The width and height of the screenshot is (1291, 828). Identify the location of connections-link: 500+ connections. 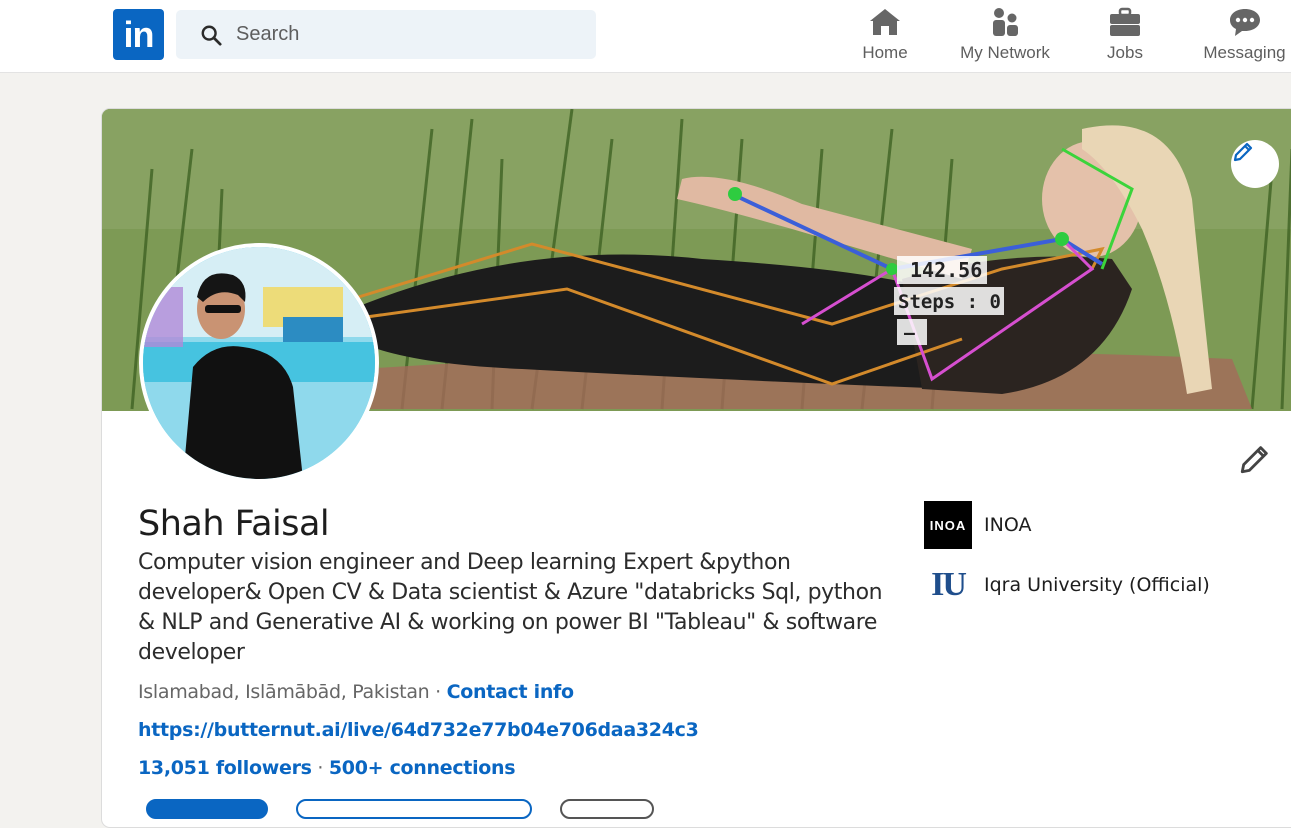
(422, 768).